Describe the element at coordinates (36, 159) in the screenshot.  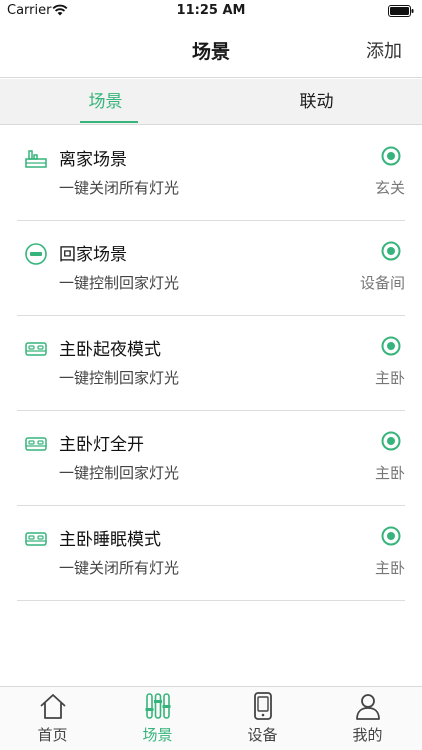
I see `luggage-icon` at that location.